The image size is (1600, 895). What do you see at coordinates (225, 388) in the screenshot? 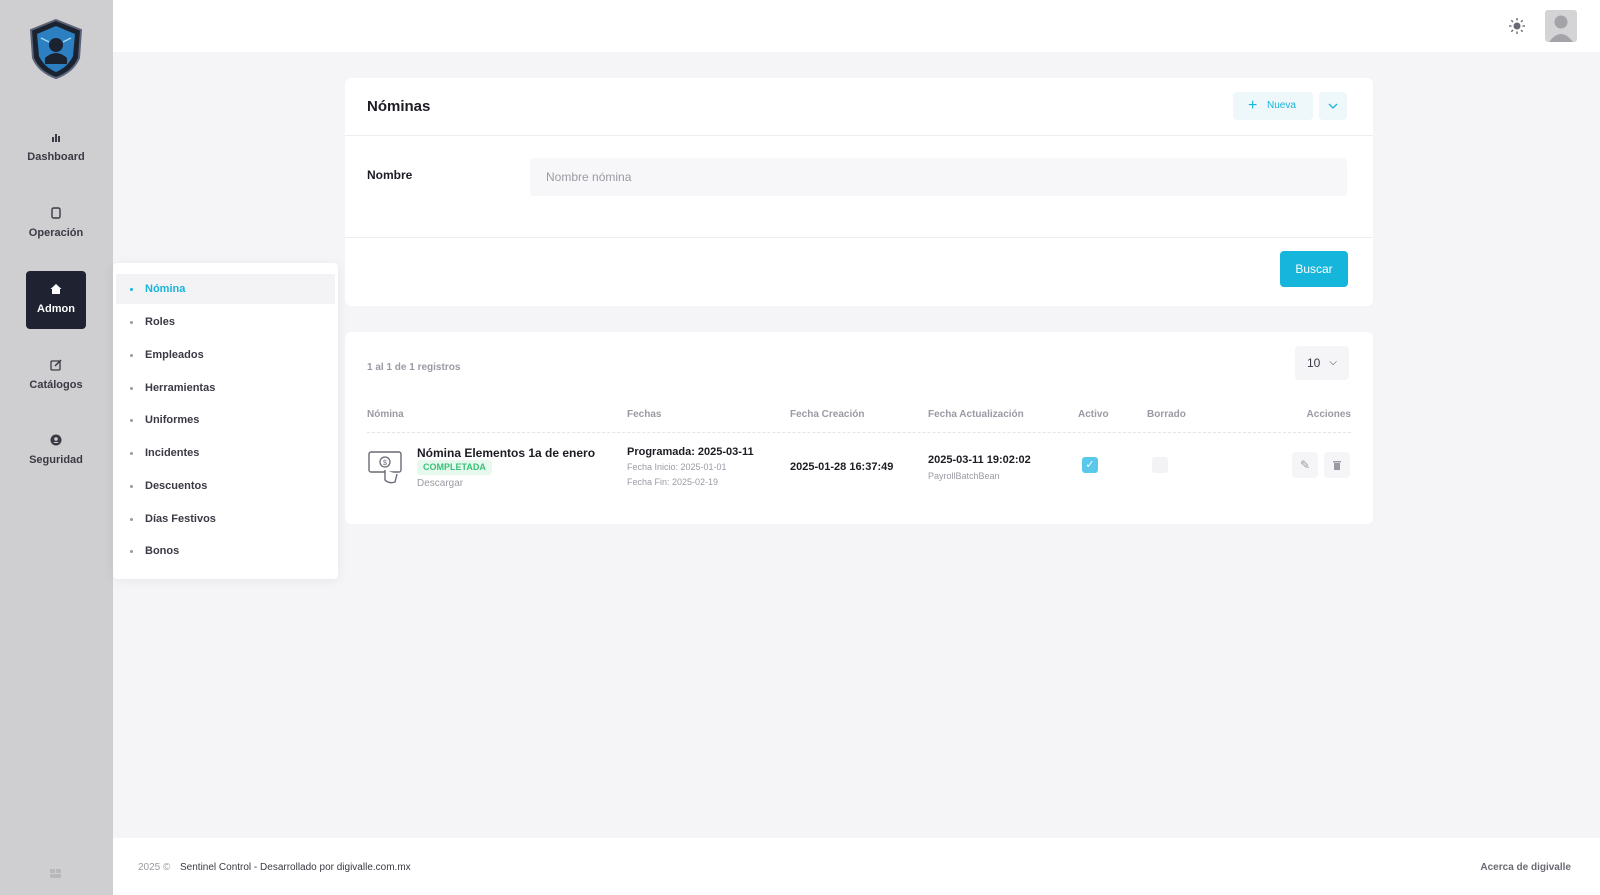
I see `submenu-item-herramientas: Herramientas` at bounding box center [225, 388].